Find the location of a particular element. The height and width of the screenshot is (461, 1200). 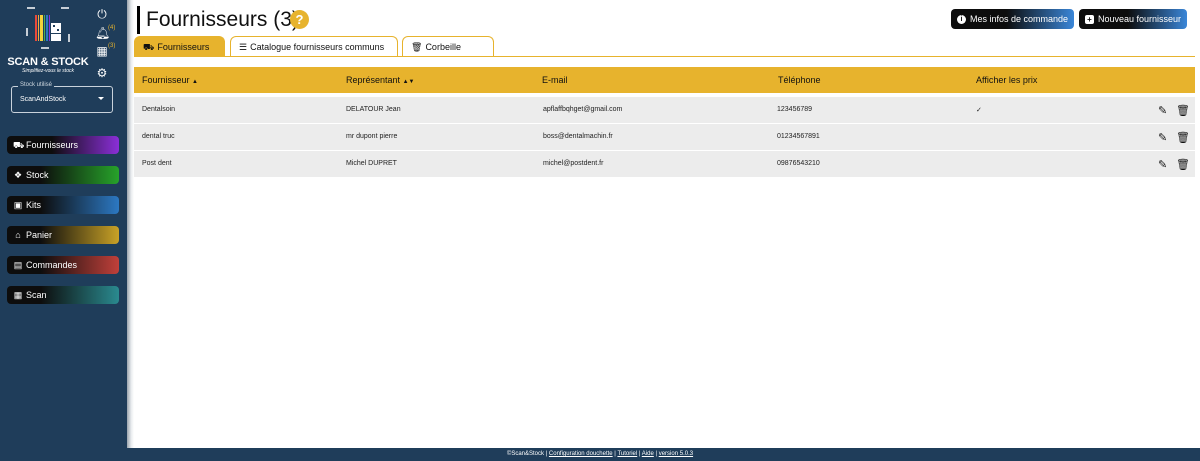

cell-representant: Michel DUPRET is located at coordinates (371, 163).